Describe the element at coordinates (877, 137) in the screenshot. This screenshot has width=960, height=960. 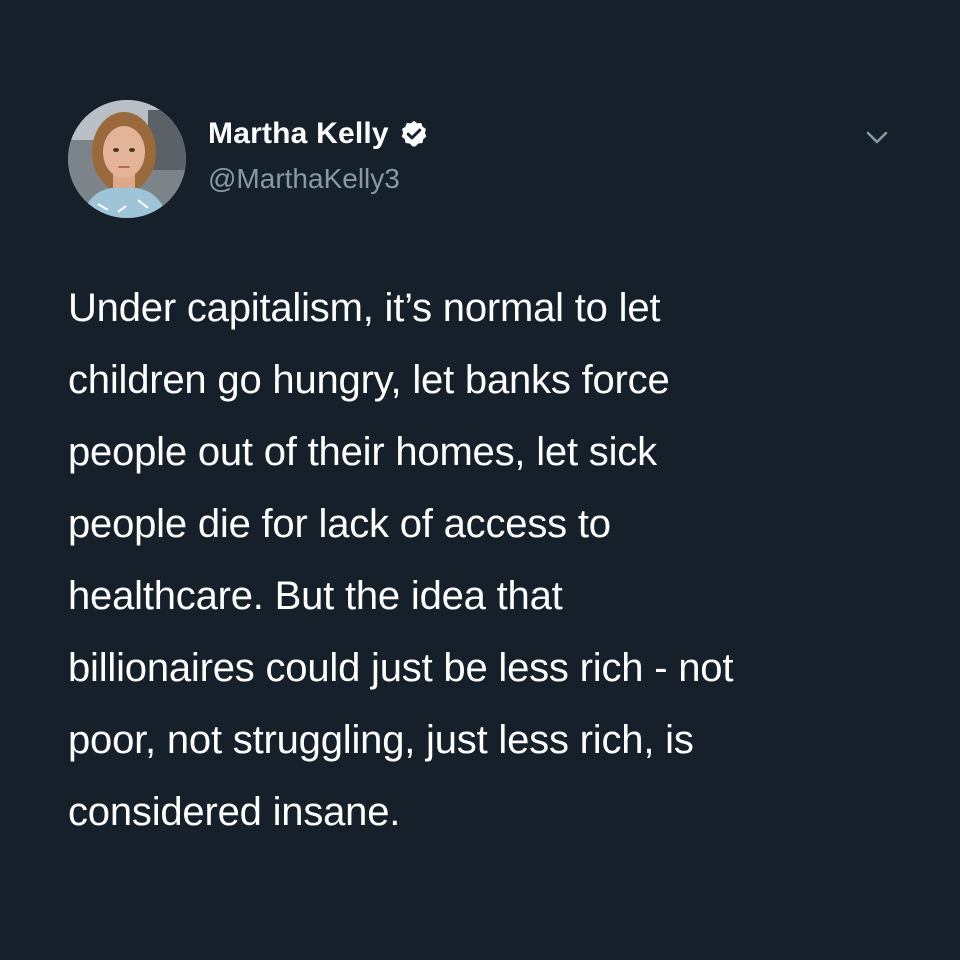
I see `chevron-down-icon` at that location.